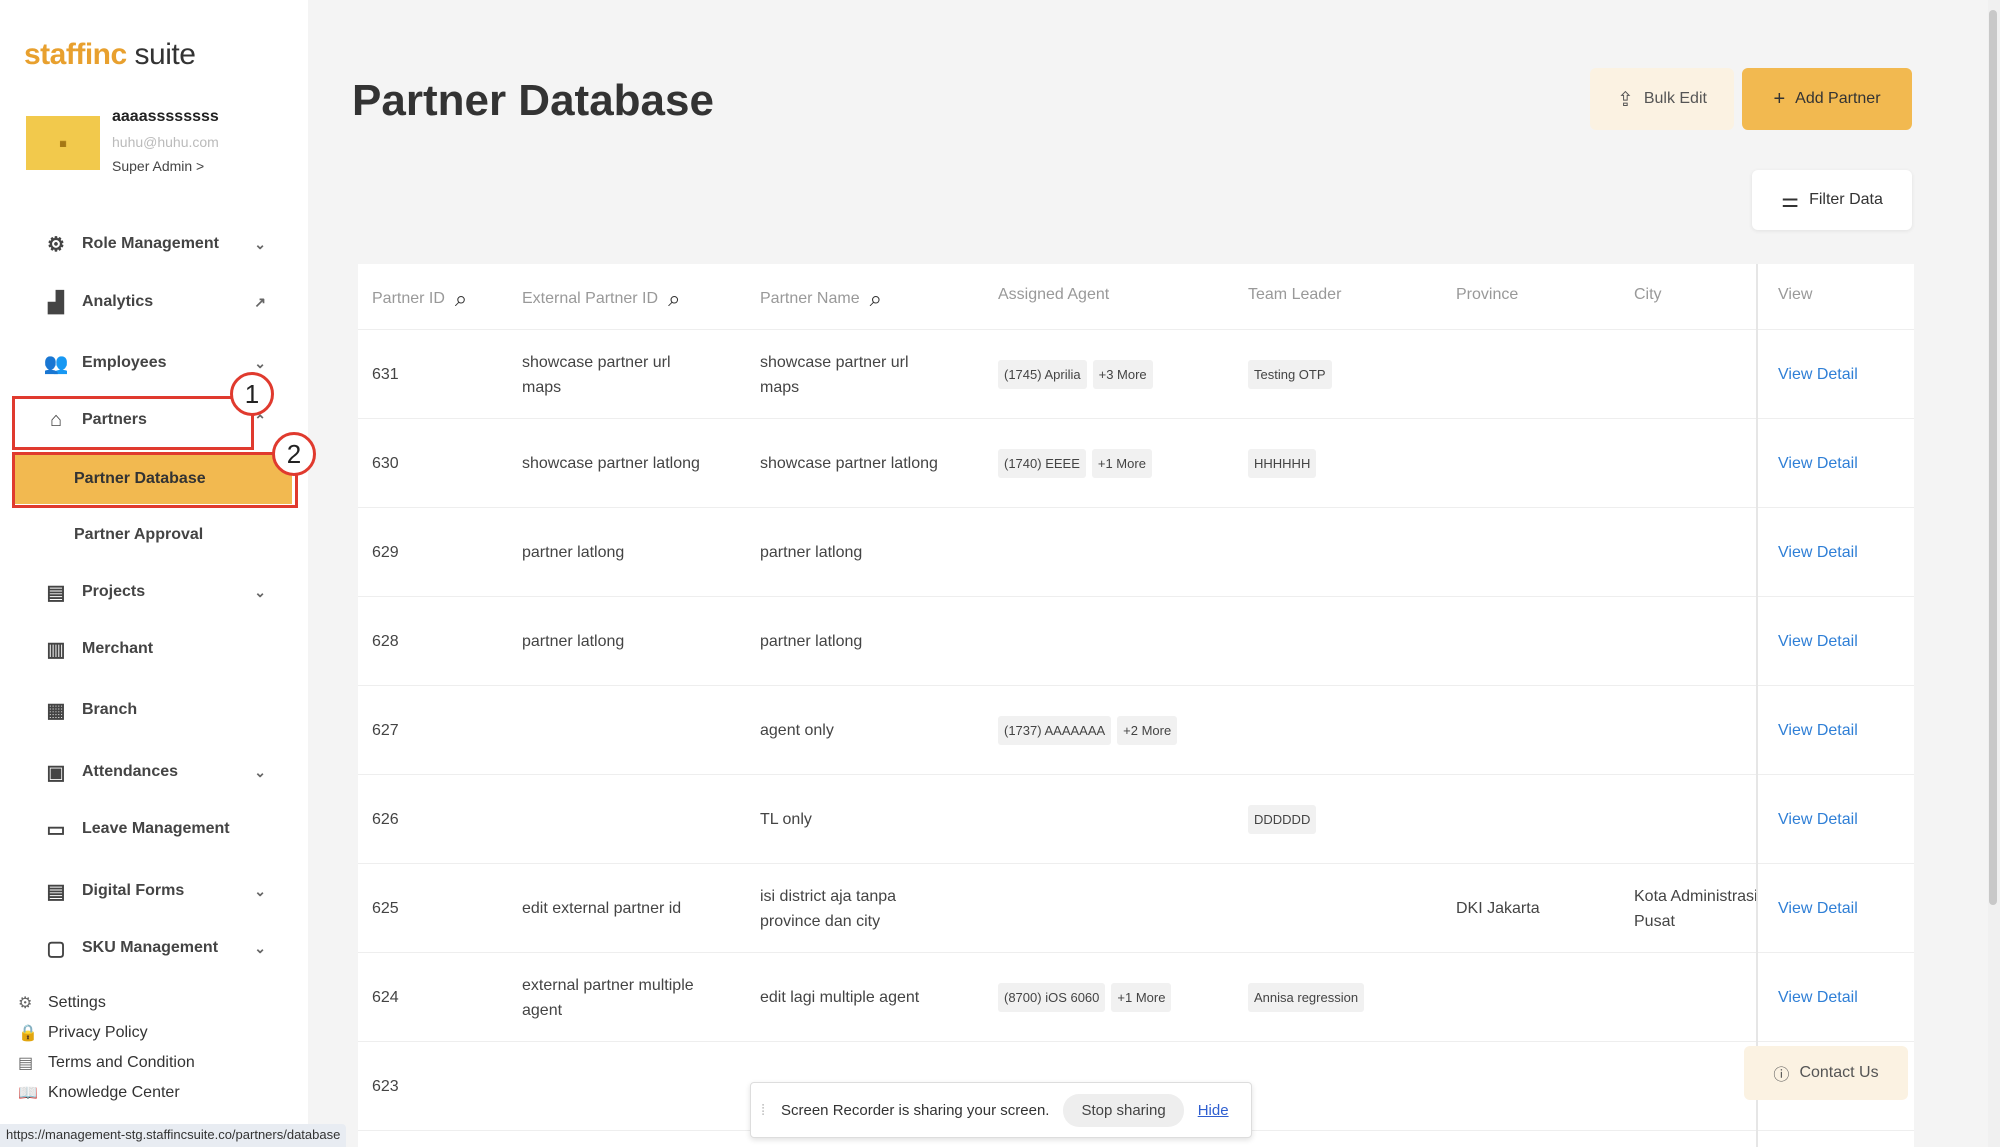 This screenshot has width=2000, height=1147. What do you see at coordinates (385, 997) in the screenshot?
I see `cell-partner-id: 624` at bounding box center [385, 997].